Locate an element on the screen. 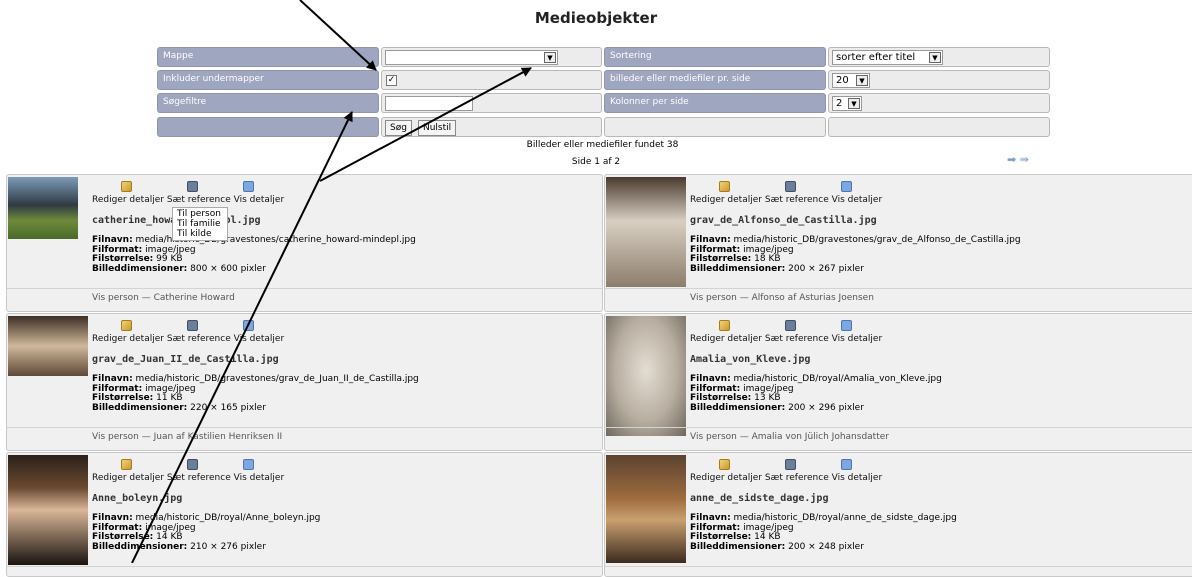  arrow-to-folder-select is located at coordinates (425, 124).